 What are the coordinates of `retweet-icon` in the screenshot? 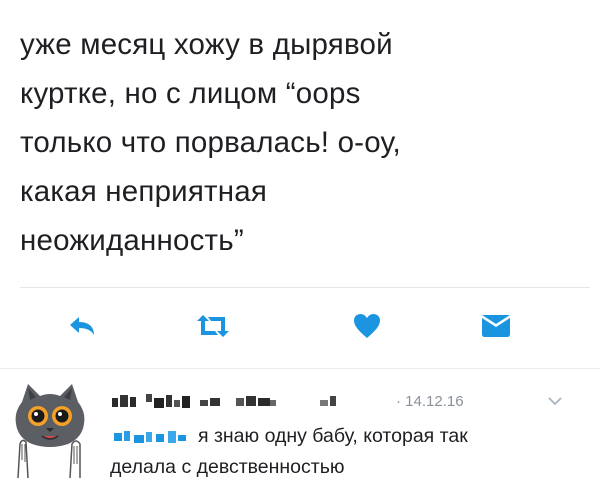 It's located at (213, 326).